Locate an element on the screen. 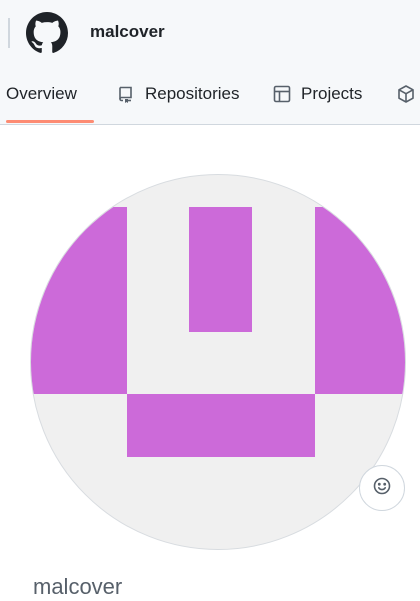 This screenshot has height=601, width=420. tab-projects: Projects is located at coordinates (317, 94).